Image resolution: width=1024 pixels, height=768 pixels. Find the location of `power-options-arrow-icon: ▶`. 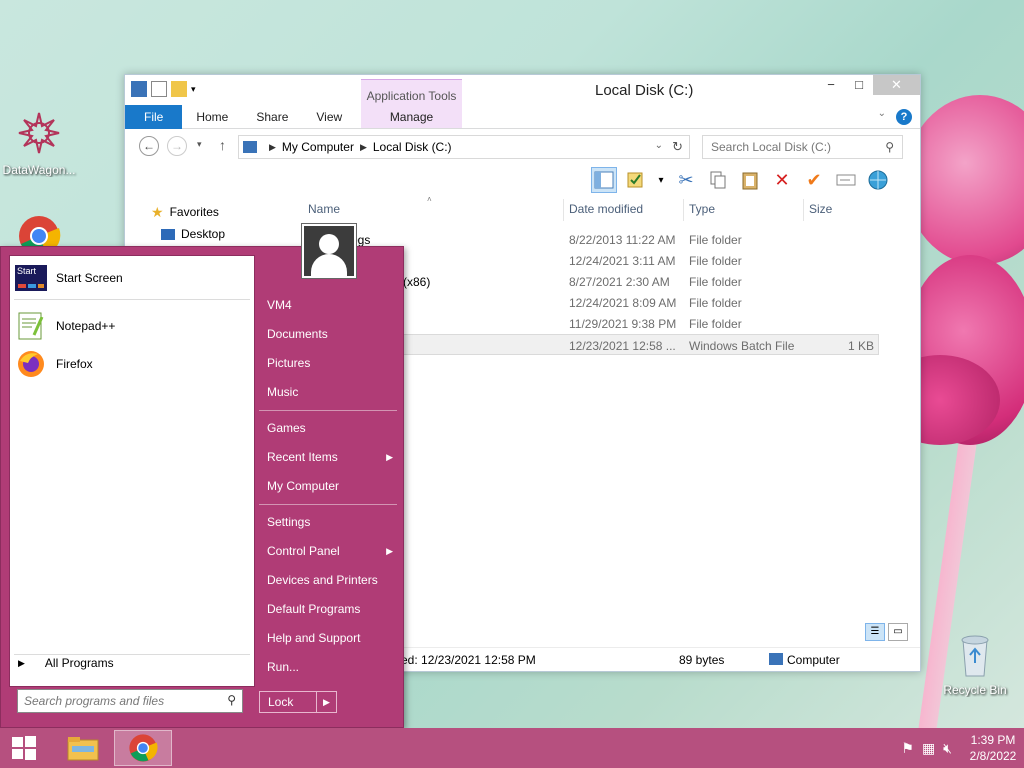

power-options-arrow-icon: ▶ is located at coordinates (326, 702).